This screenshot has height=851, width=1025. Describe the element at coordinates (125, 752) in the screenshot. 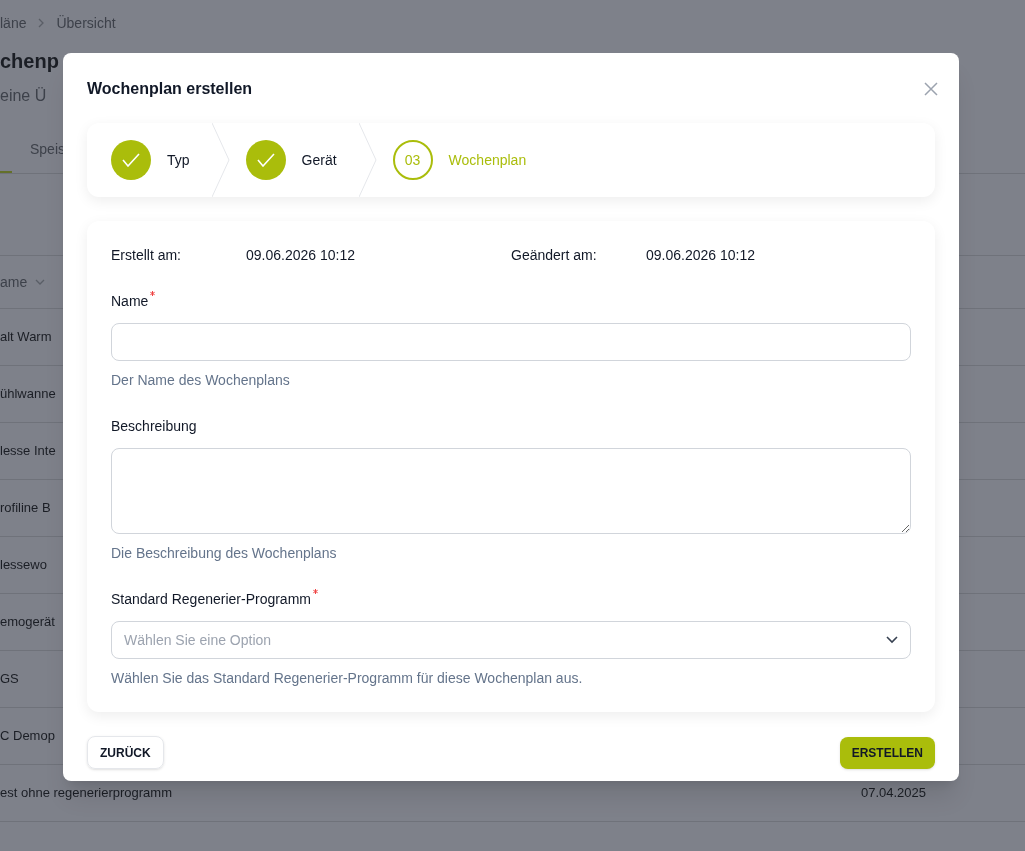

I see `back-button: ZURÜCK` at that location.